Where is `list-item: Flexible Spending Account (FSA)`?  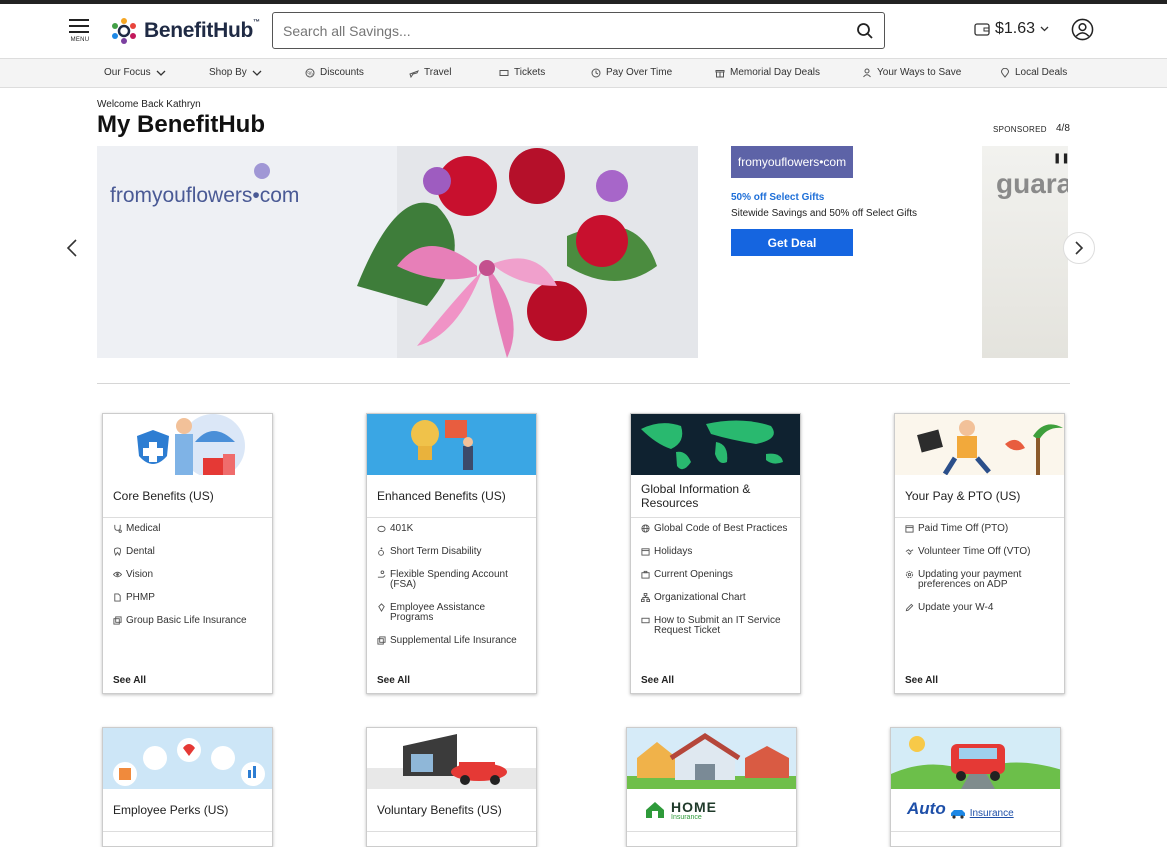 list-item: Flexible Spending Account (FSA) is located at coordinates (451, 580).